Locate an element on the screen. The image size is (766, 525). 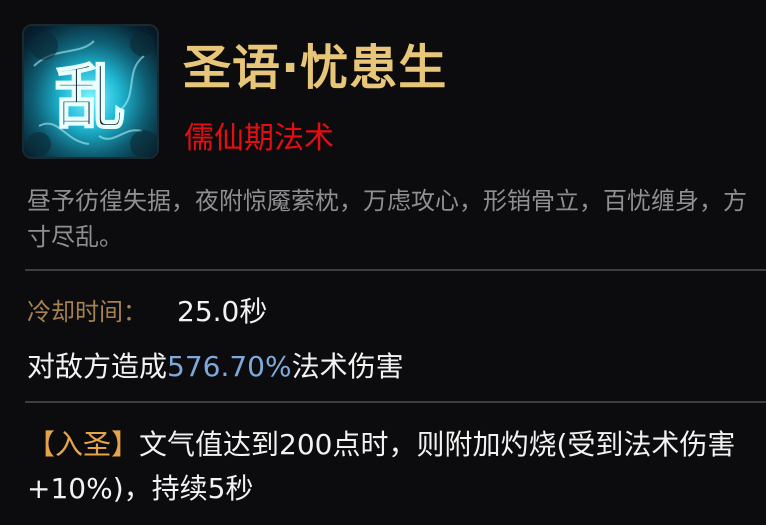
skill-name: 圣语·忧患生 is located at coordinates (315, 68).